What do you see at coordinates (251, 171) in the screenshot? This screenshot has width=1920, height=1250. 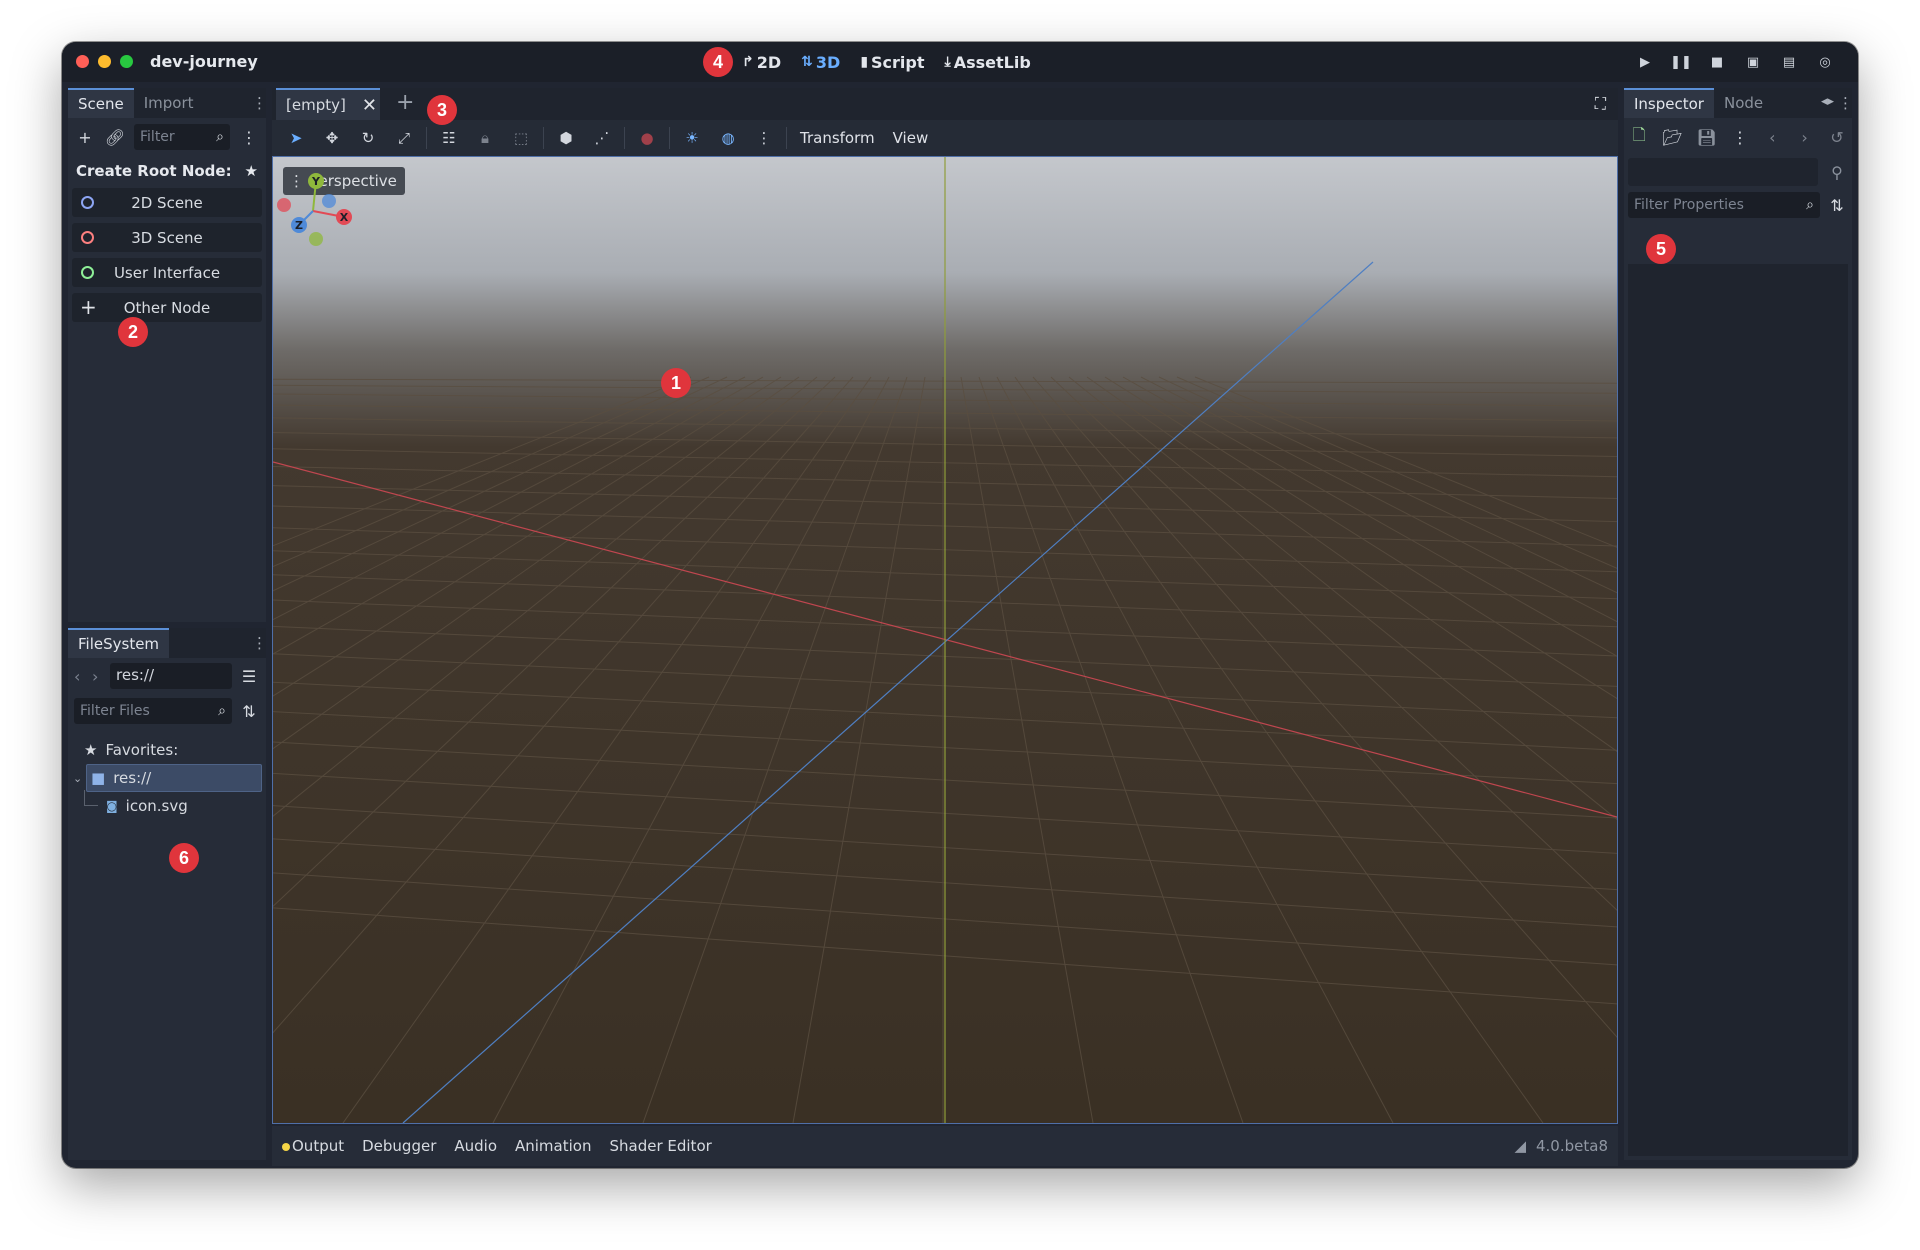 I see `favorite-star-icon: ★` at bounding box center [251, 171].